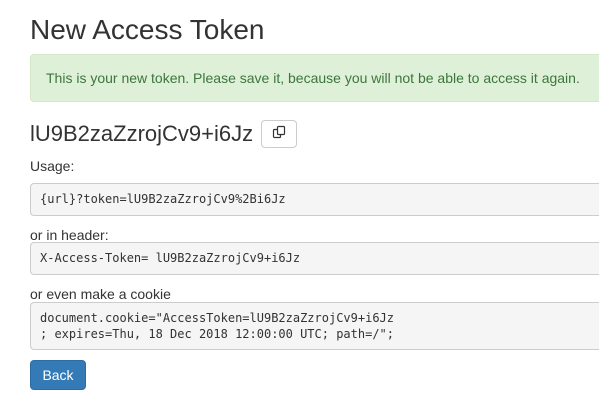  Describe the element at coordinates (147, 29) in the screenshot. I see `page-title: New Access Token` at that location.